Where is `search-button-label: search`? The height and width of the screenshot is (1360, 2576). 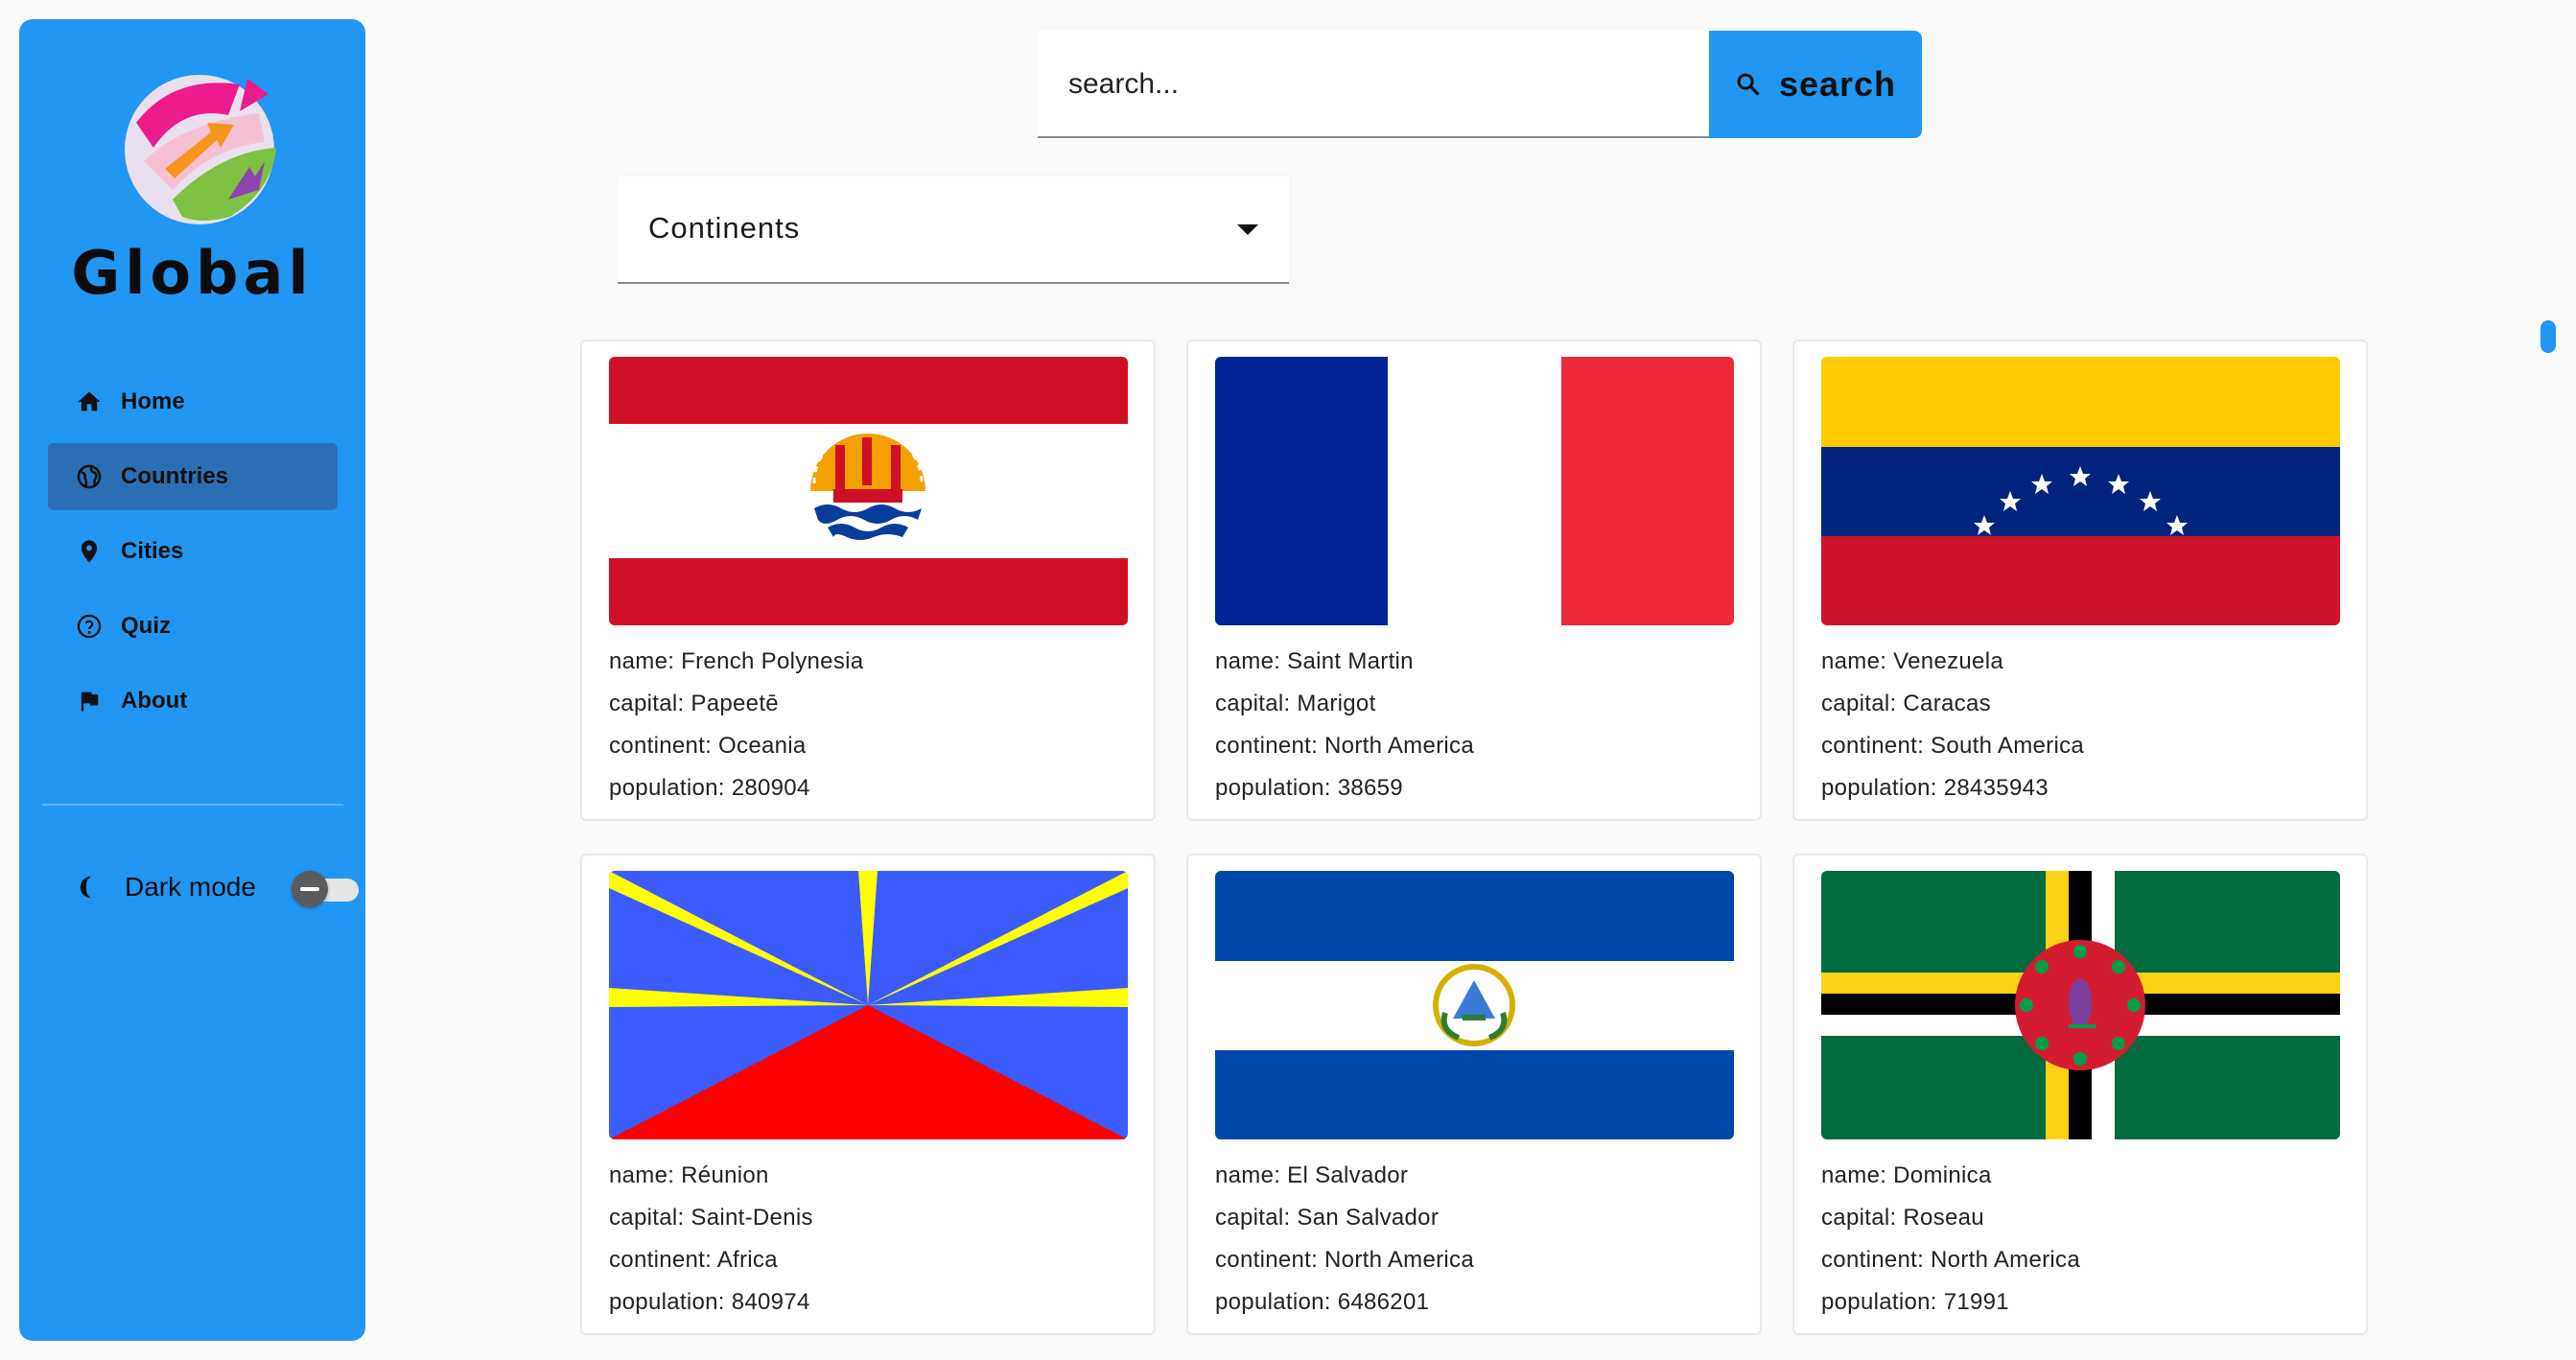 search-button-label: search is located at coordinates (1837, 84).